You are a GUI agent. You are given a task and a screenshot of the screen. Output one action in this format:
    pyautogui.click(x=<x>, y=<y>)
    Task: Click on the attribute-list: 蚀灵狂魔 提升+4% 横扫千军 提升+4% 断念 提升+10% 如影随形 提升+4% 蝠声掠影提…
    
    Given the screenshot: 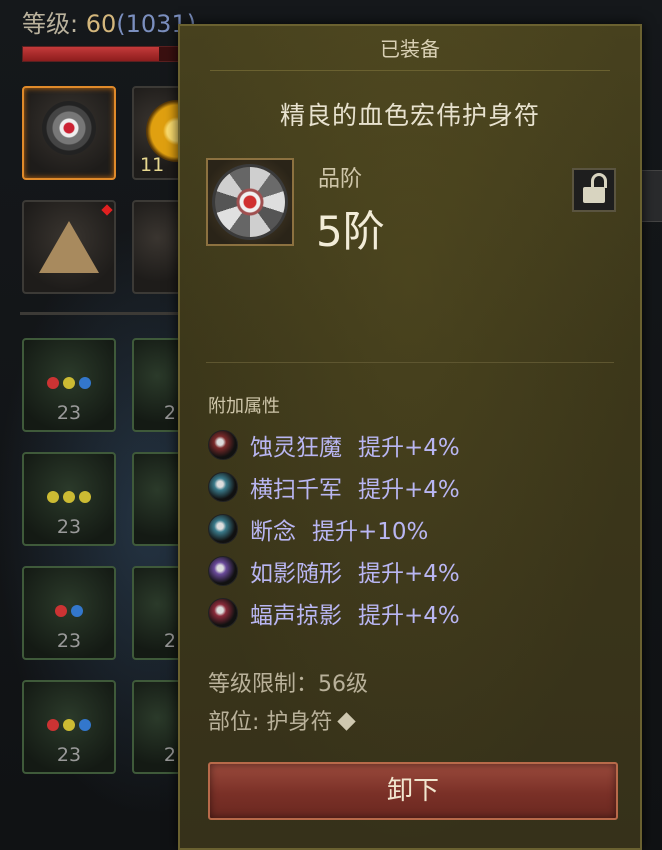 What is the action you would take?
    pyautogui.click(x=334, y=529)
    